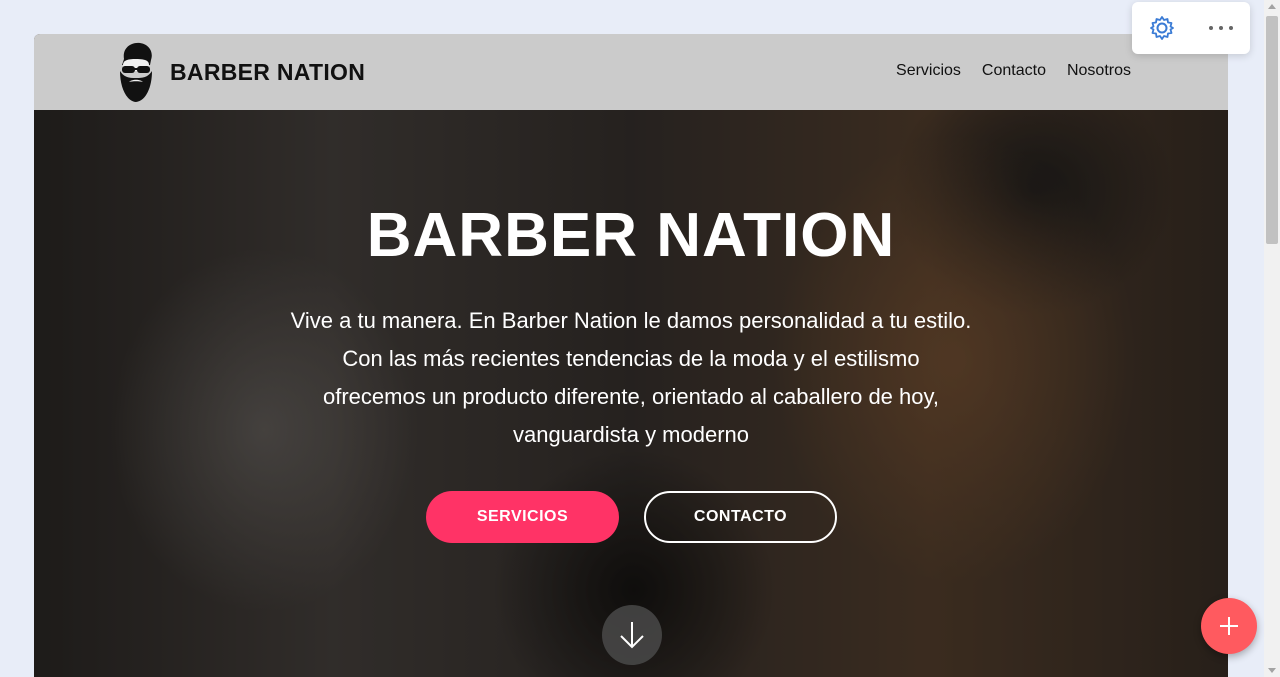 The width and height of the screenshot is (1280, 677). Describe the element at coordinates (1191, 28) in the screenshot. I see `editor-toolbar` at that location.